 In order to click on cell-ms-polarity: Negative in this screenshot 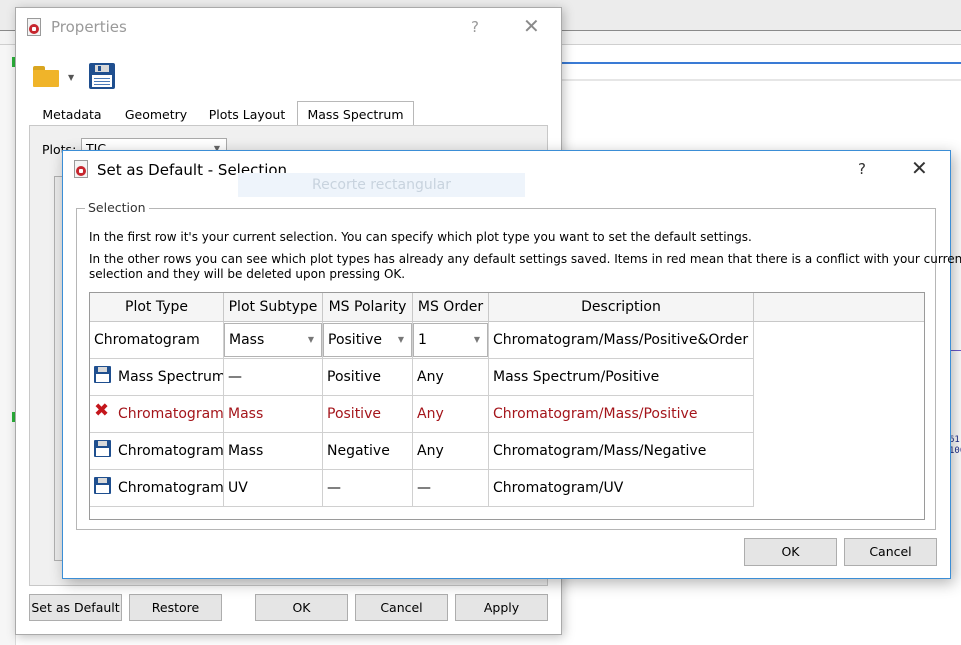, I will do `click(368, 451)`.